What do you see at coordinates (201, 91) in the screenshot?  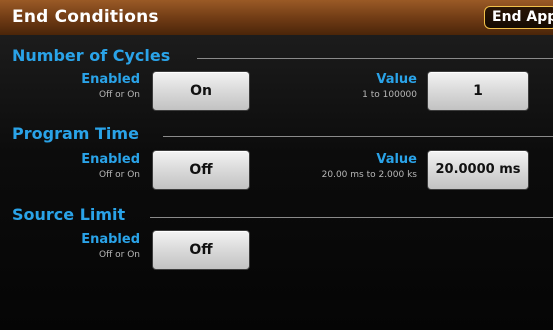 I see `cycles-enabled-button: On` at bounding box center [201, 91].